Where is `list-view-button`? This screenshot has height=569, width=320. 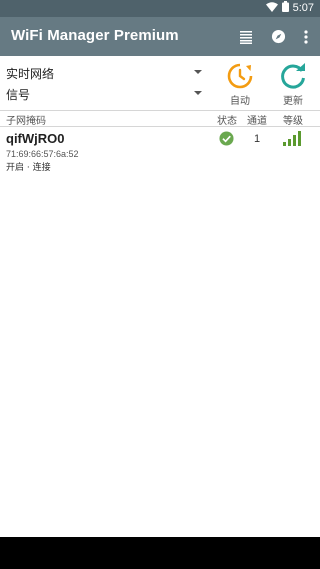 list-view-button is located at coordinates (246, 36).